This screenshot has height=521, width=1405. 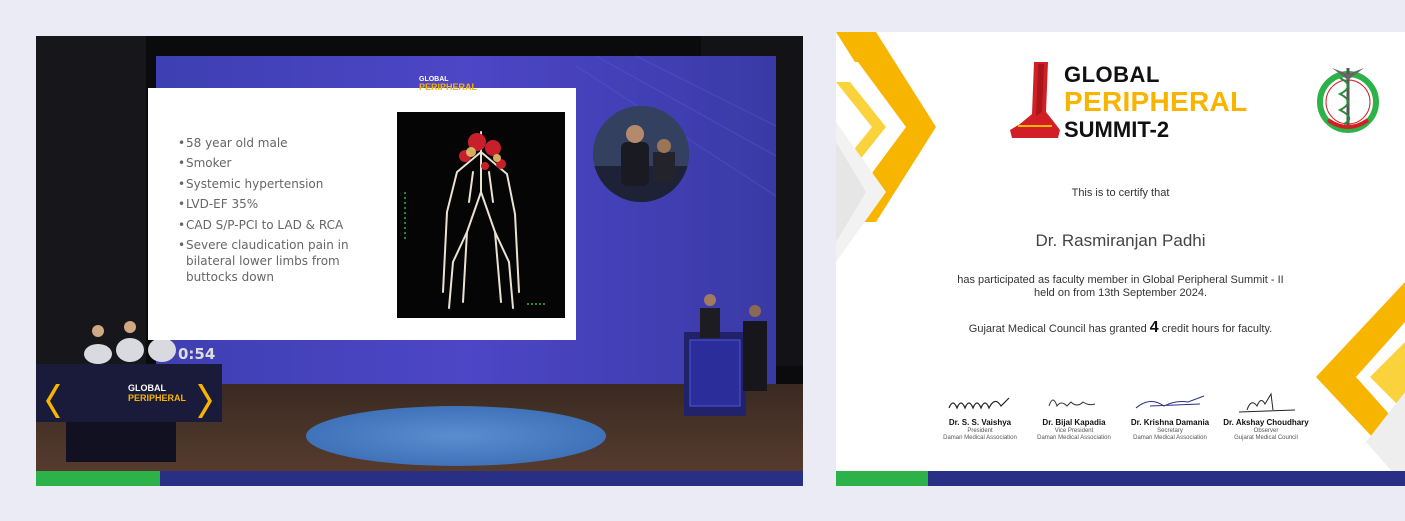 I want to click on credit-prefix: Gujarat Medical Council has granted, so click(x=1057, y=329).